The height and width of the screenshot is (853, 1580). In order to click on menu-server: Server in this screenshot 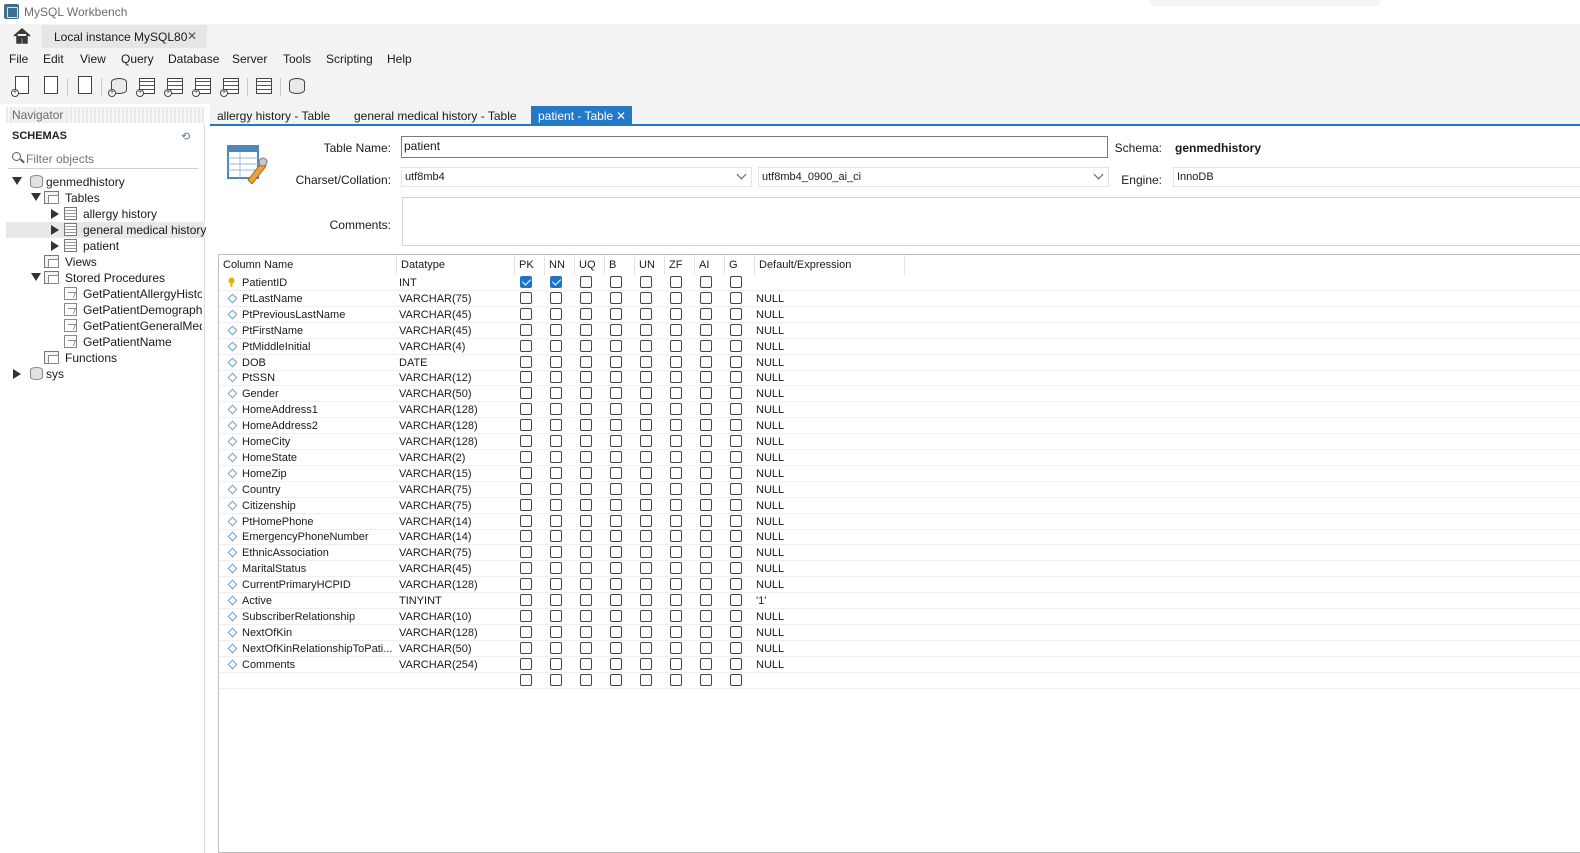, I will do `click(249, 59)`.